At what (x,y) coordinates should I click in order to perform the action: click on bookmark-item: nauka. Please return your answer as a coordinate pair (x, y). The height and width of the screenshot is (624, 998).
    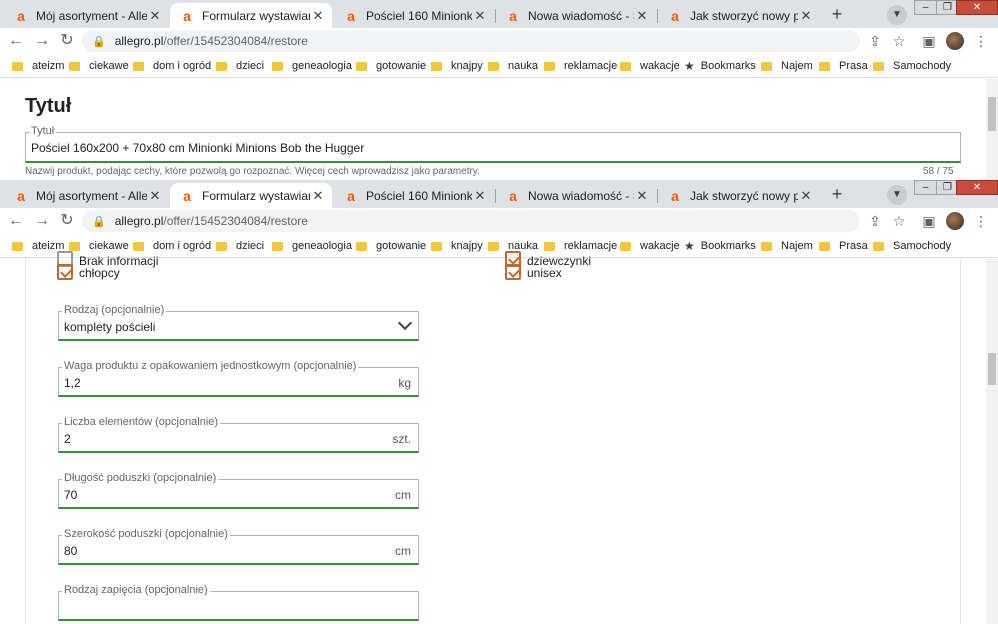
    Looking at the image, I should click on (513, 66).